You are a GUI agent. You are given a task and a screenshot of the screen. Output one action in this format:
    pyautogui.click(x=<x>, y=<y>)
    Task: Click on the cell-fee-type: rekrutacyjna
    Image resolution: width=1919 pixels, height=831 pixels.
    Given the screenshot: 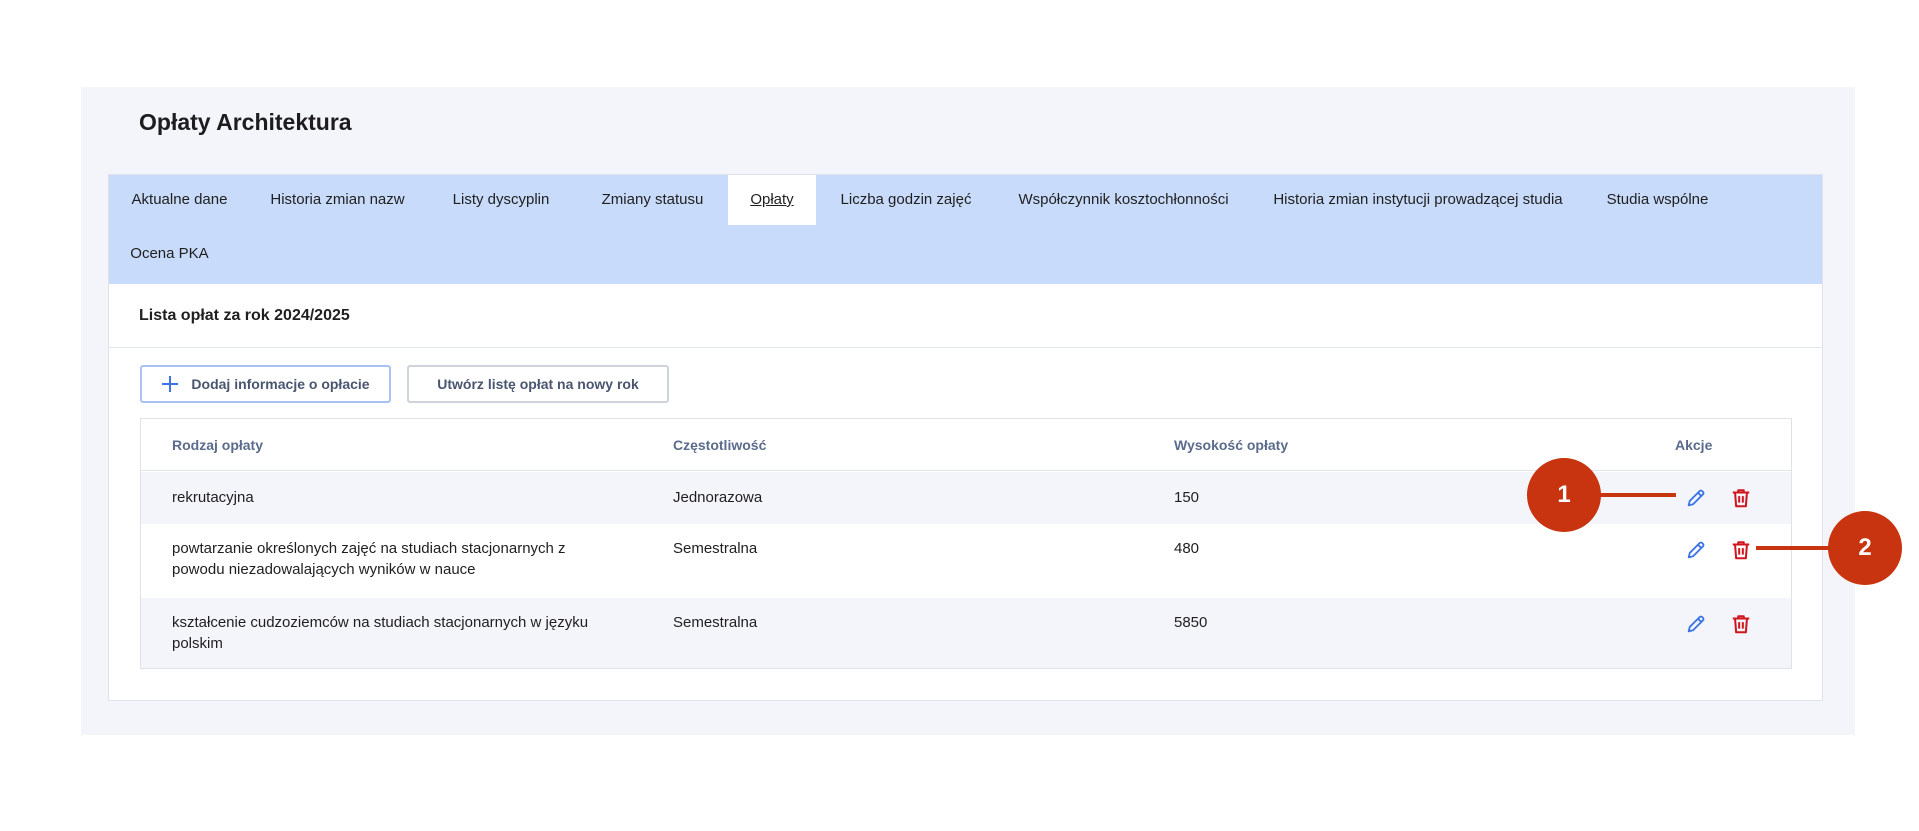 What is the action you would take?
    pyautogui.click(x=213, y=497)
    